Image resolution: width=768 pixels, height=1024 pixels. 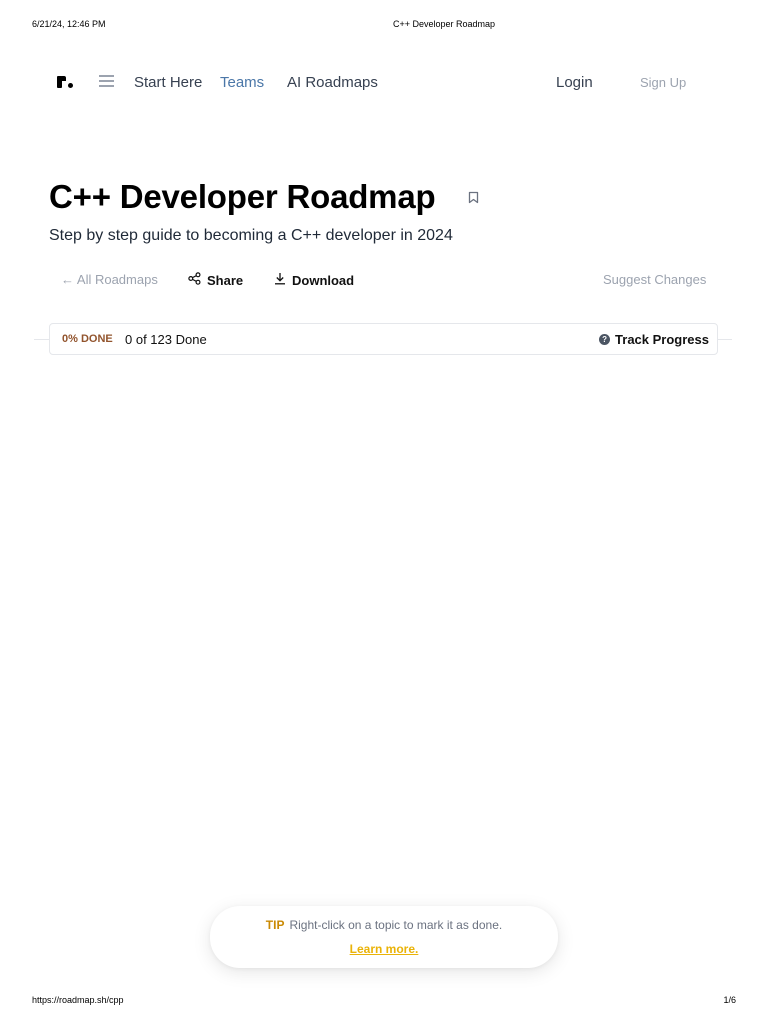 What do you see at coordinates (383, 339) in the screenshot?
I see `progress-bar: 0% DONE 0 of 123 Done ? Track Progress` at bounding box center [383, 339].